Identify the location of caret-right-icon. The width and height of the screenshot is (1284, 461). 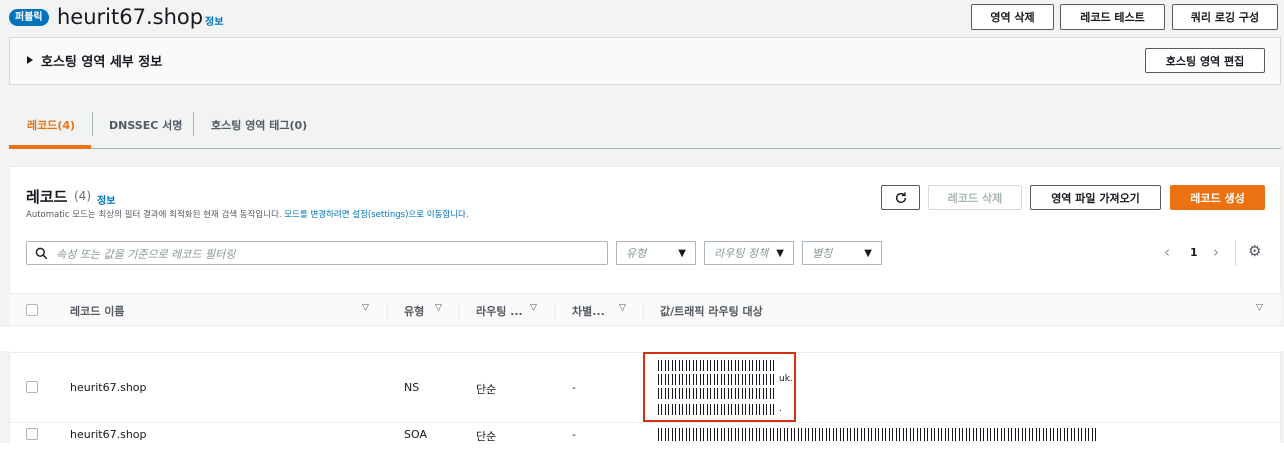
(30, 60).